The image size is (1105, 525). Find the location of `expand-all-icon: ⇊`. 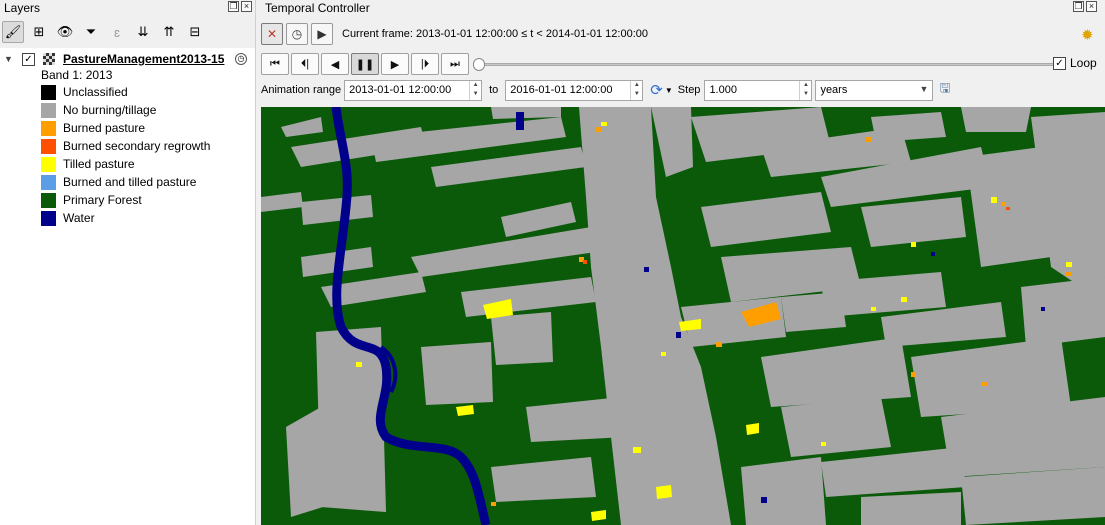

expand-all-icon: ⇊ is located at coordinates (143, 32).